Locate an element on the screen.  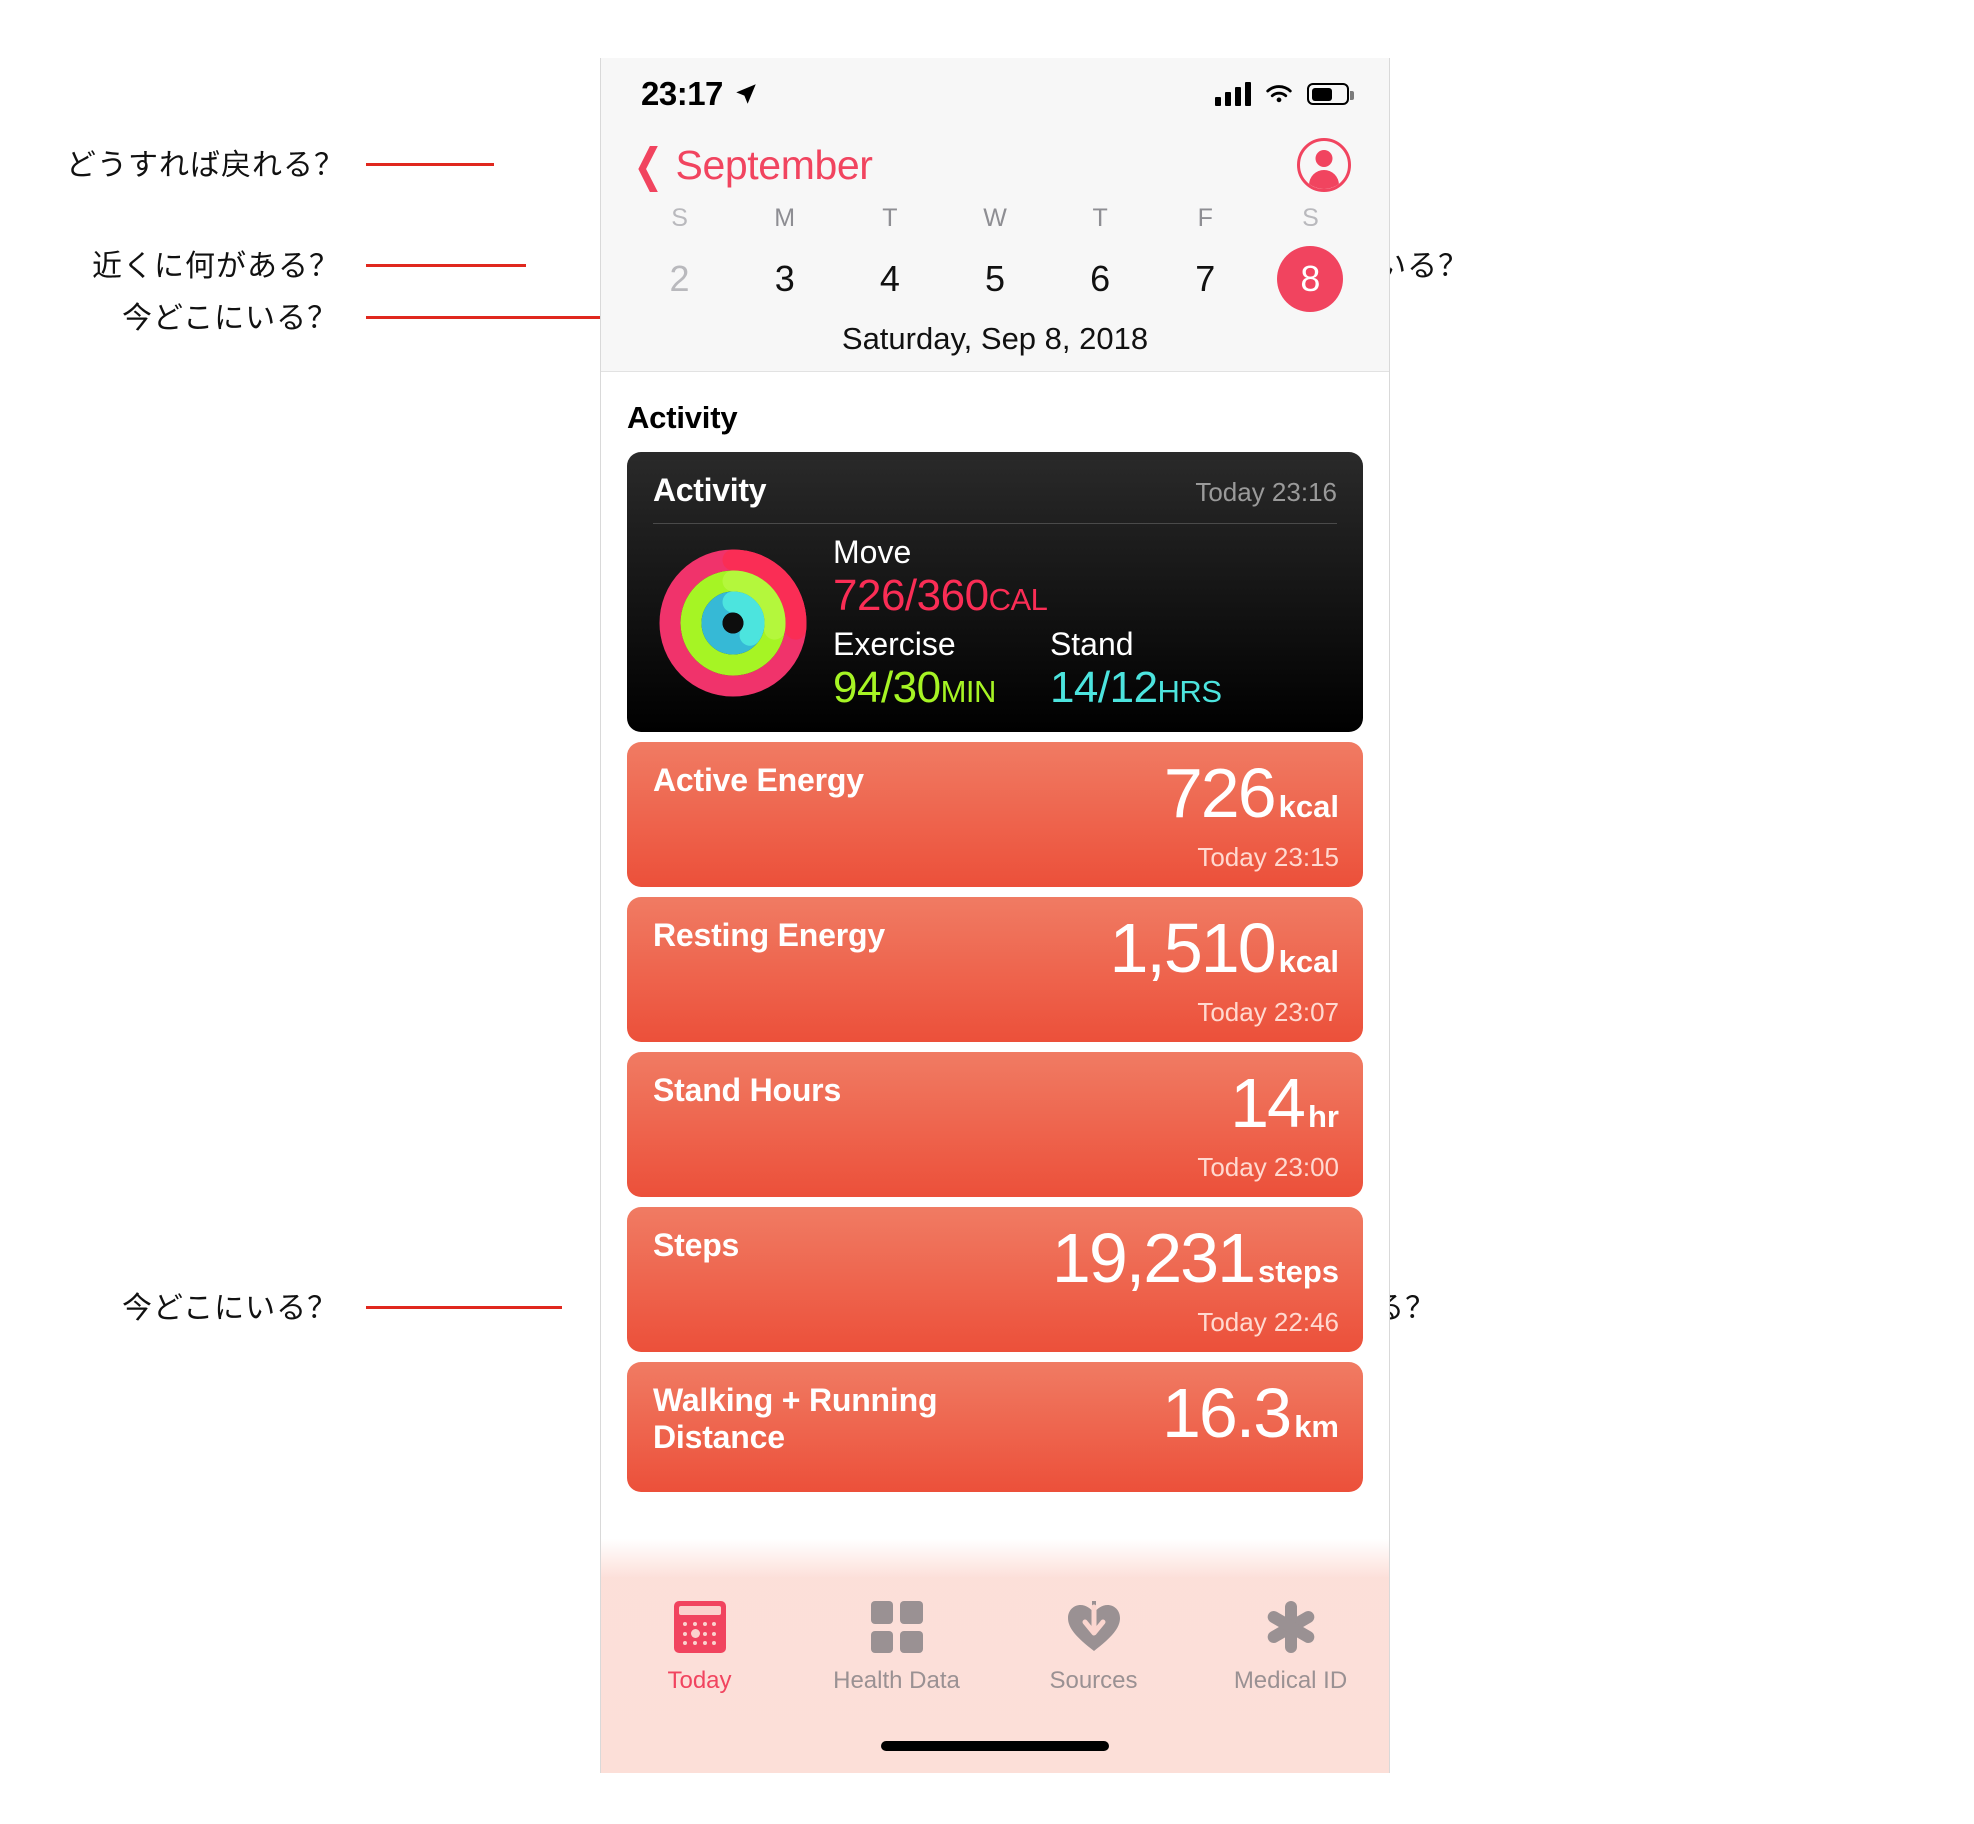
exercise-label: Exercise is located at coordinates (894, 644).